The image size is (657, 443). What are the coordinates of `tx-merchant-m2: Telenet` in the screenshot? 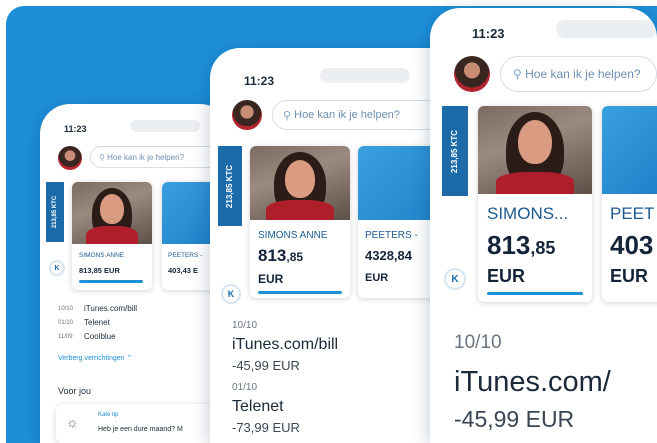 It's located at (258, 407).